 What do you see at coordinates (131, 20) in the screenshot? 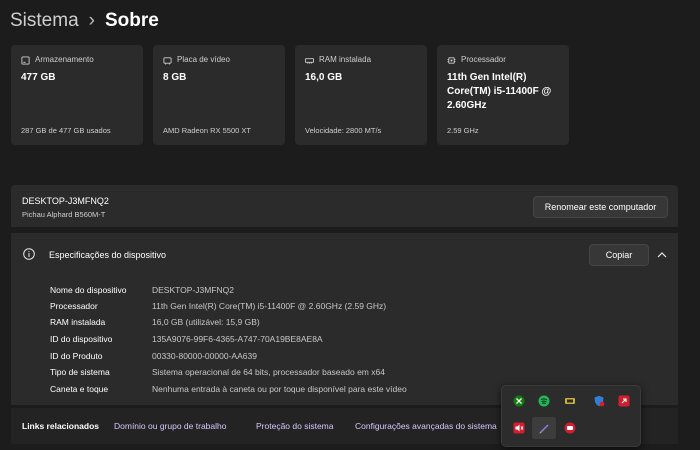
I see `page-title: Sobre` at bounding box center [131, 20].